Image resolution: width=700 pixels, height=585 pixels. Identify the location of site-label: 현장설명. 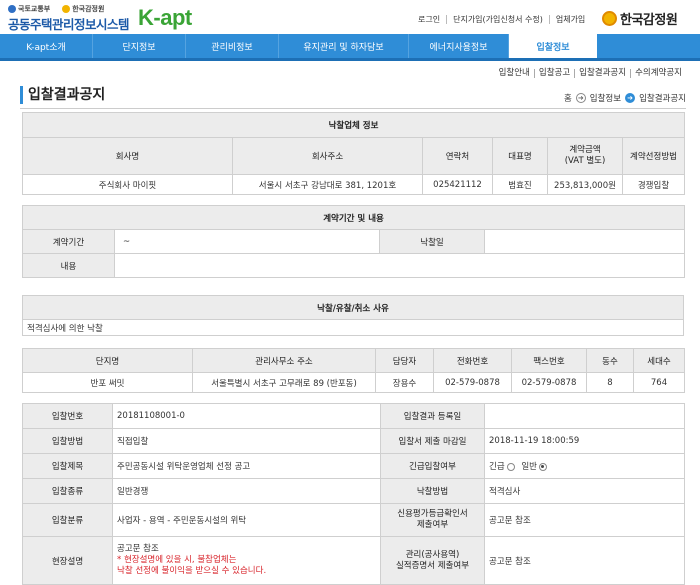
(67, 560).